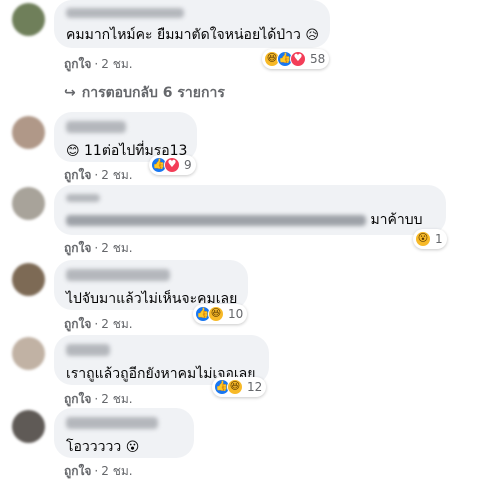 This screenshot has width=482, height=481. I want to click on comment-text-body: มาค้าบบ, so click(396, 220).